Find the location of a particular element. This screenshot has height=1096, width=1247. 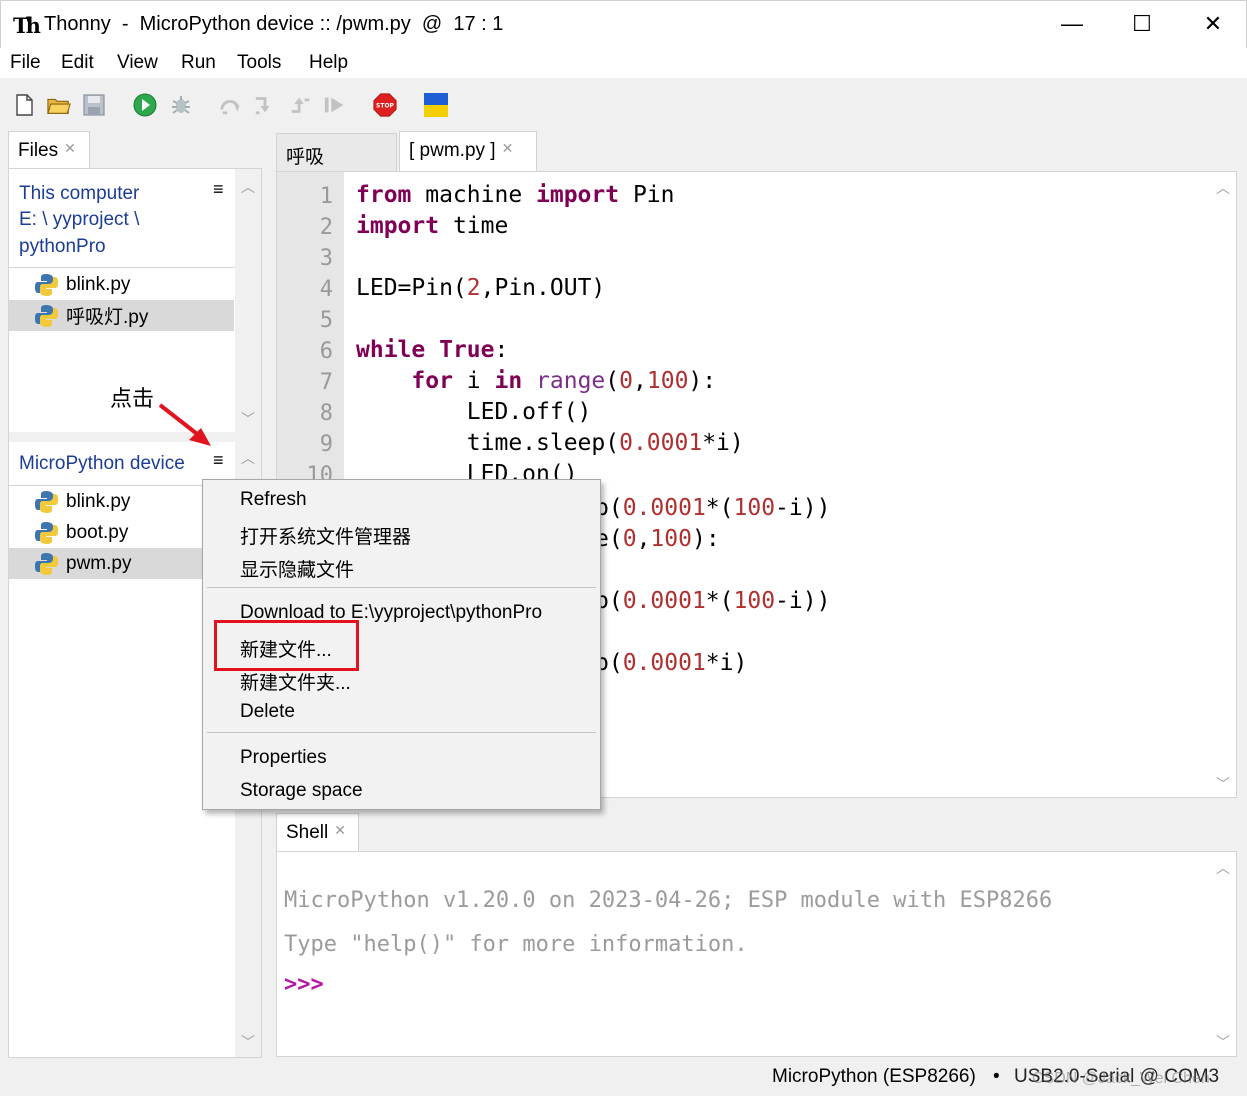

pane-splitter is located at coordinates (135, 437).